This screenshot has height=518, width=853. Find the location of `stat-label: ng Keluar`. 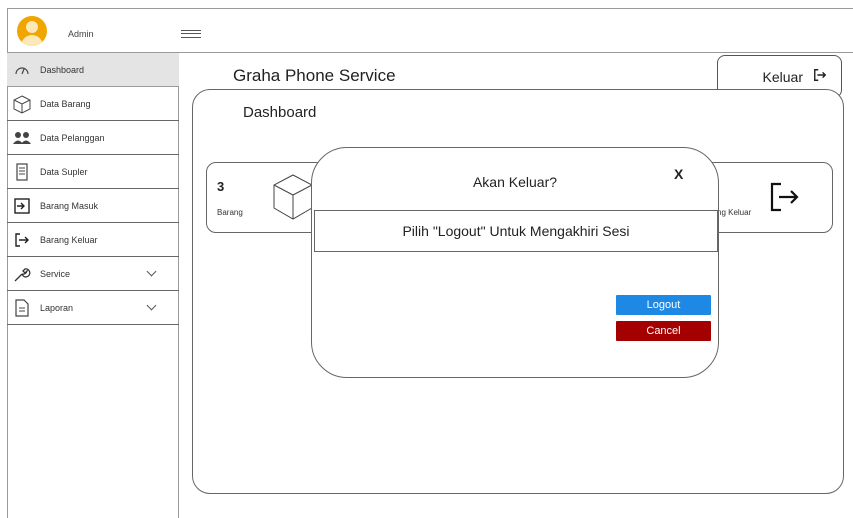

stat-label: ng Keluar is located at coordinates (734, 212).